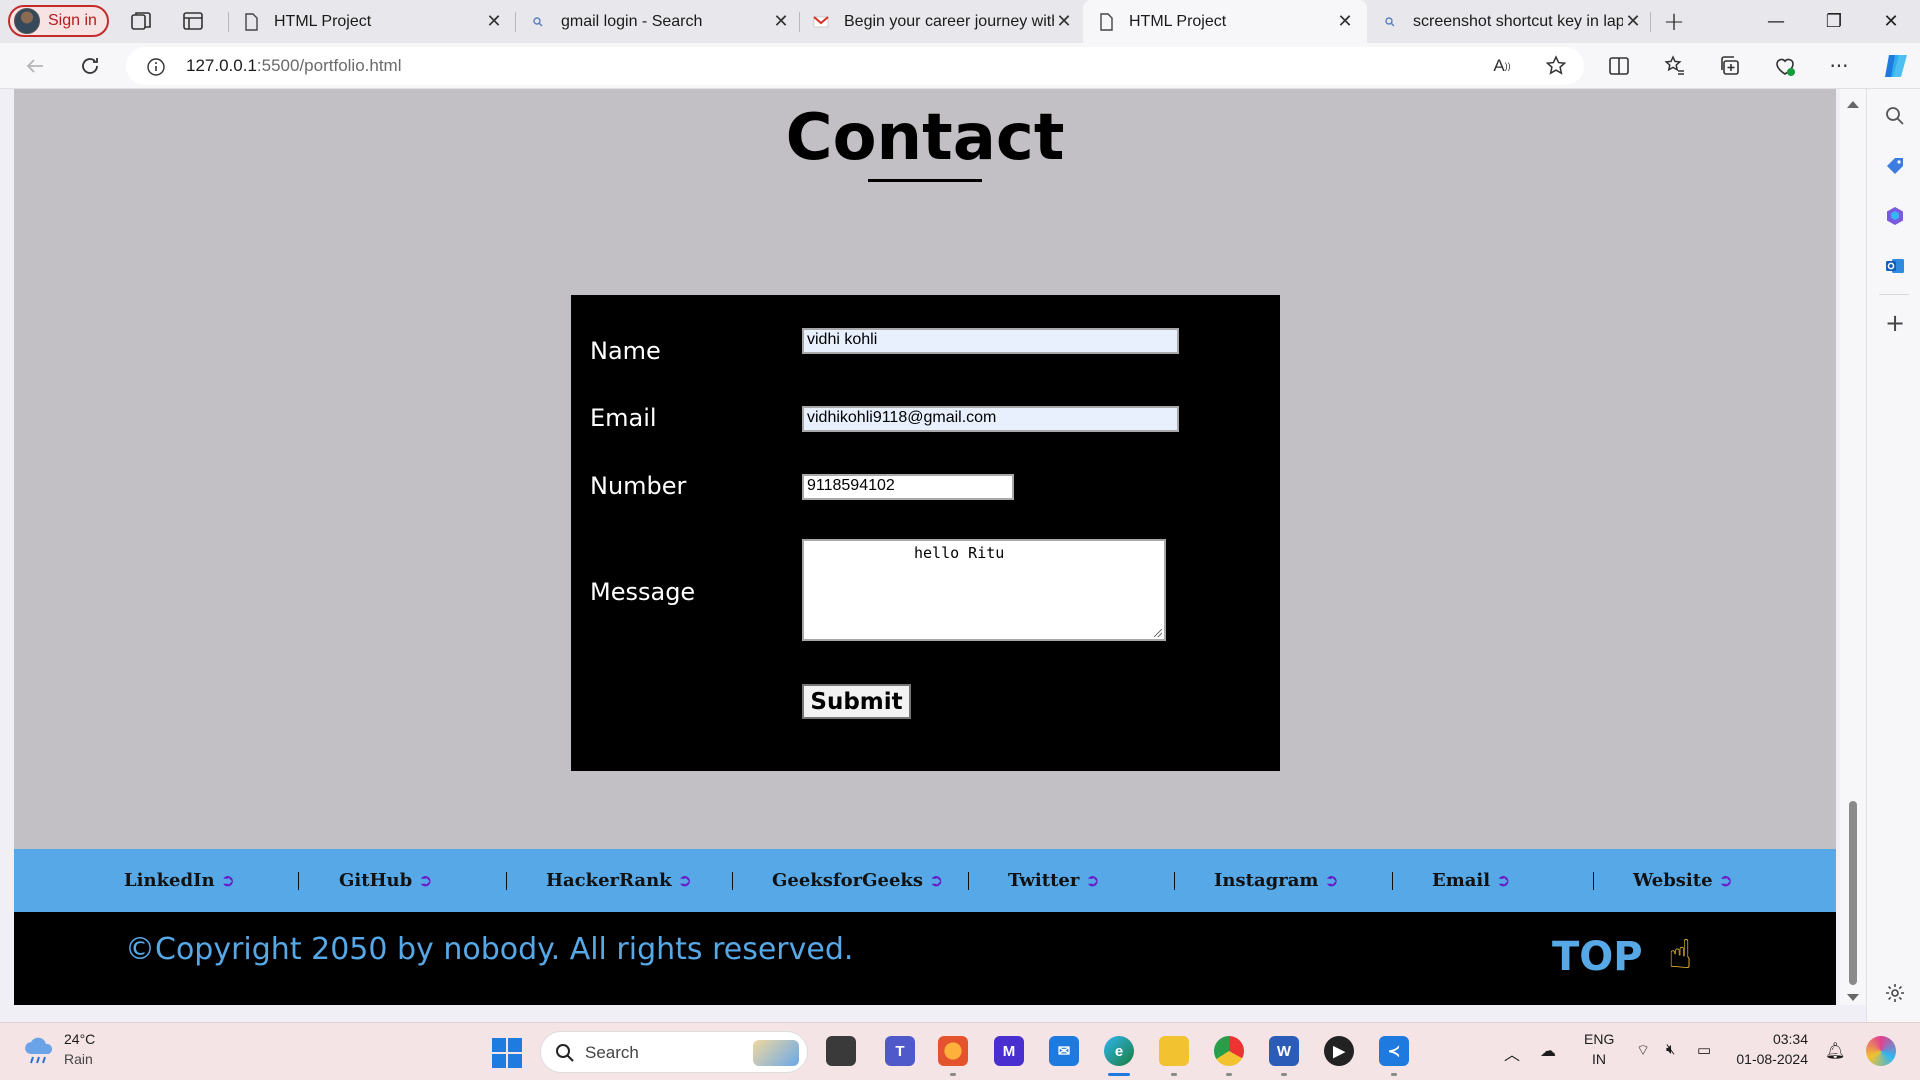 This screenshot has width=1920, height=1080. Describe the element at coordinates (1777, 1039) in the screenshot. I see `clock-time: 03:34` at that location.